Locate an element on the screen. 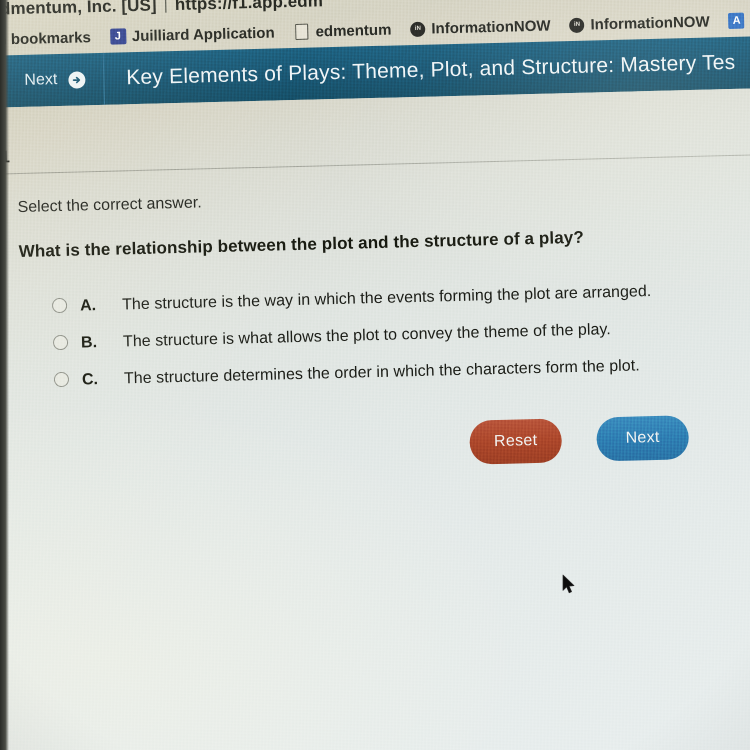  header-next-button: Next is located at coordinates (60, 80).